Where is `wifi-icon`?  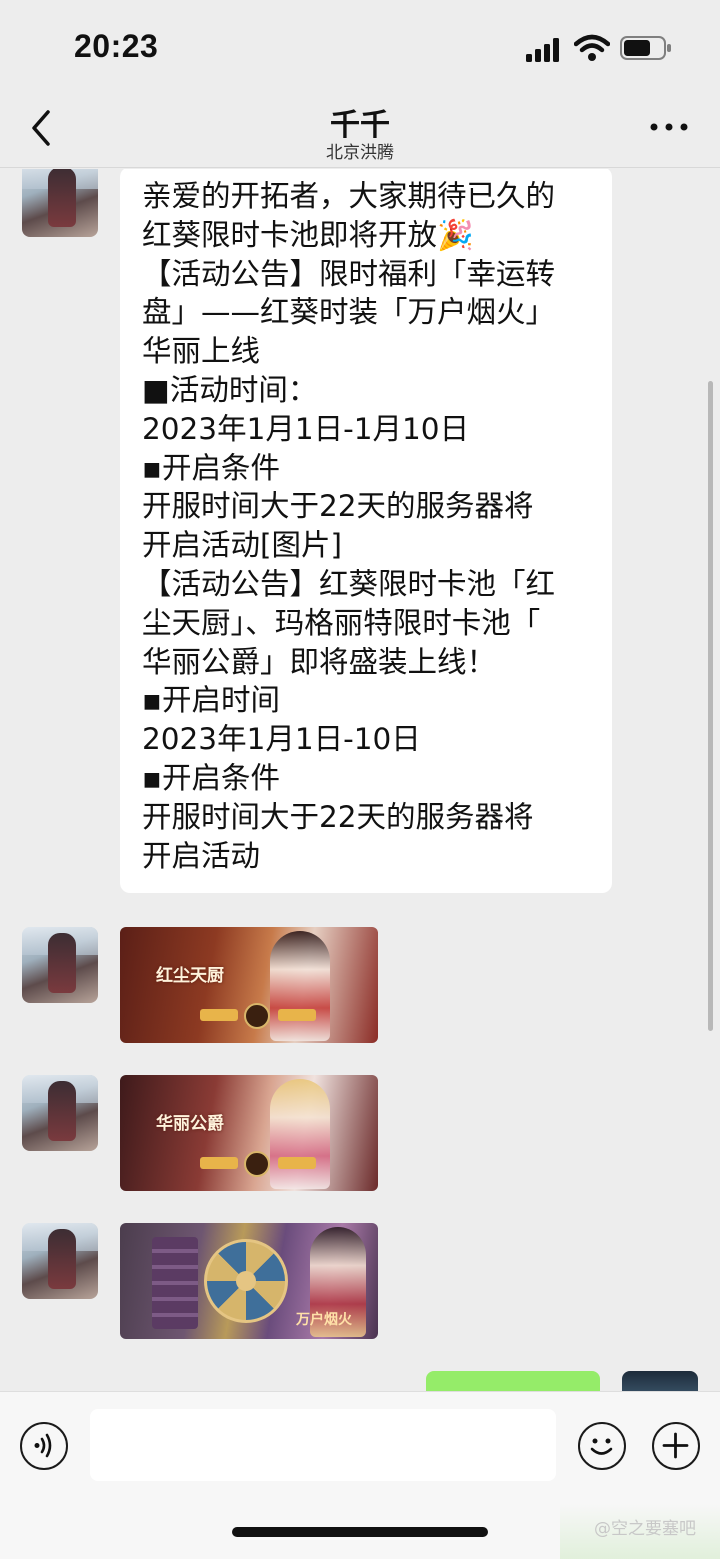 wifi-icon is located at coordinates (592, 47).